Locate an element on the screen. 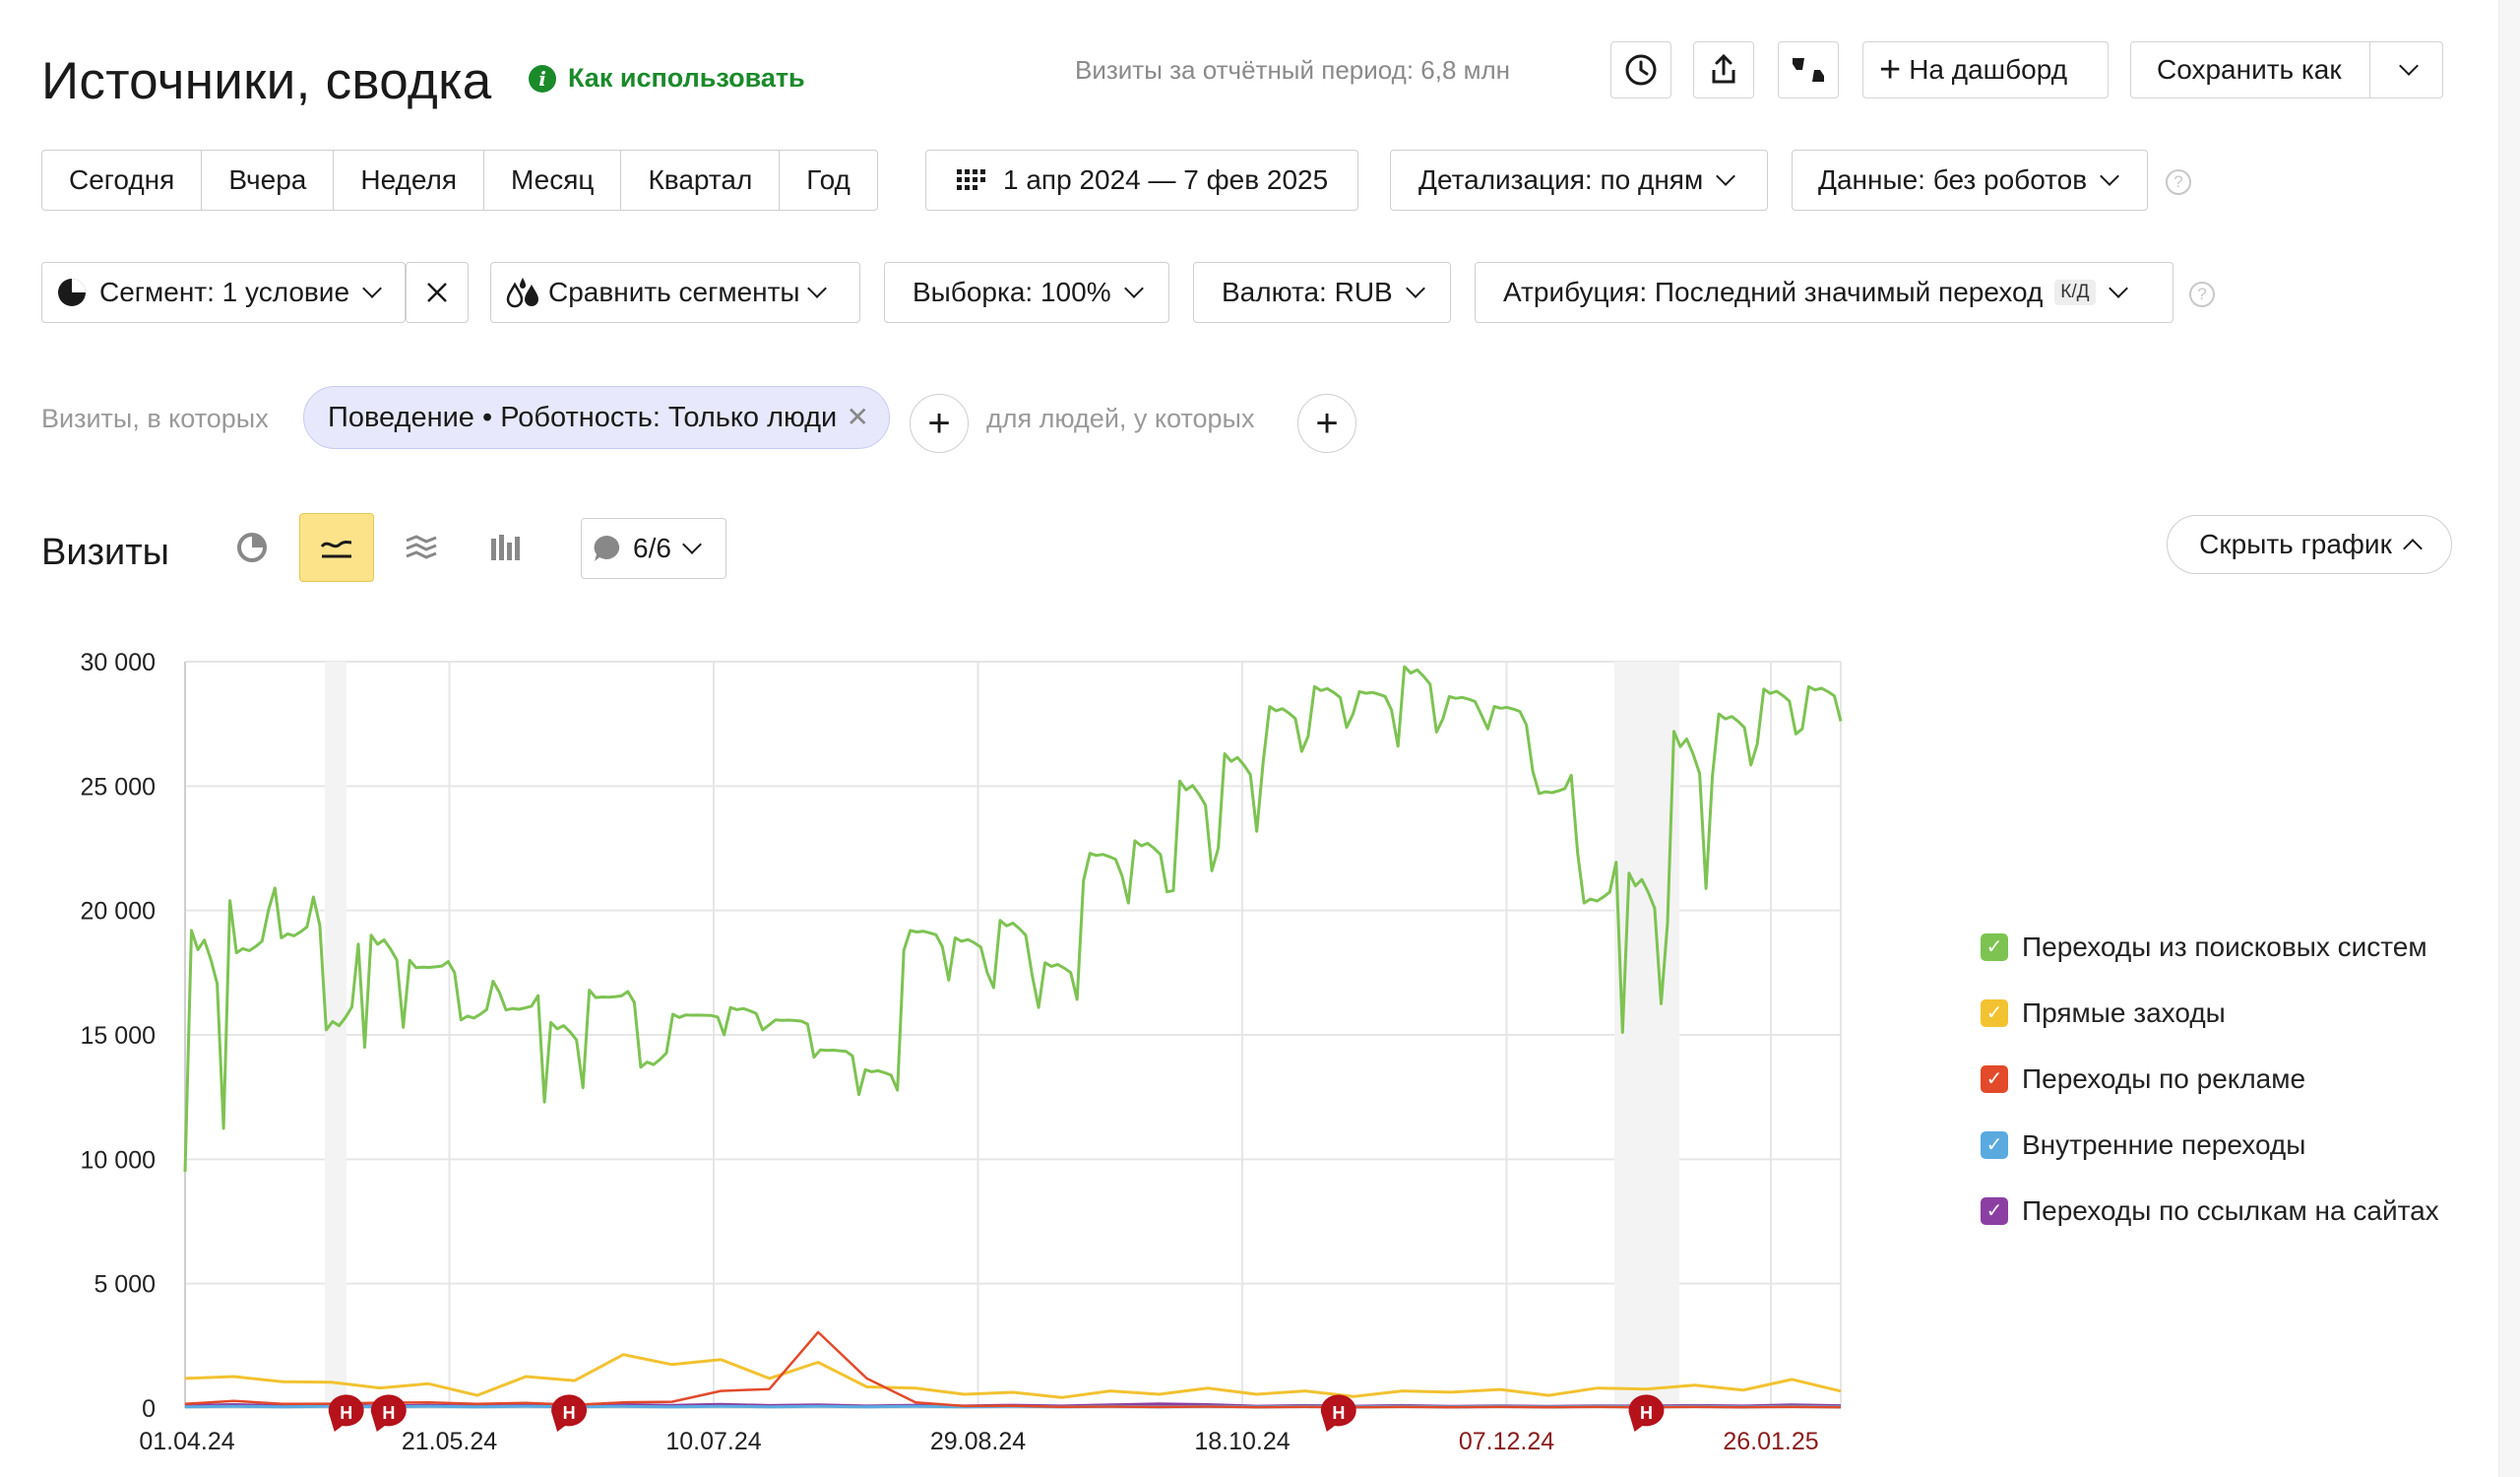  line-view-button is located at coordinates (336, 547).